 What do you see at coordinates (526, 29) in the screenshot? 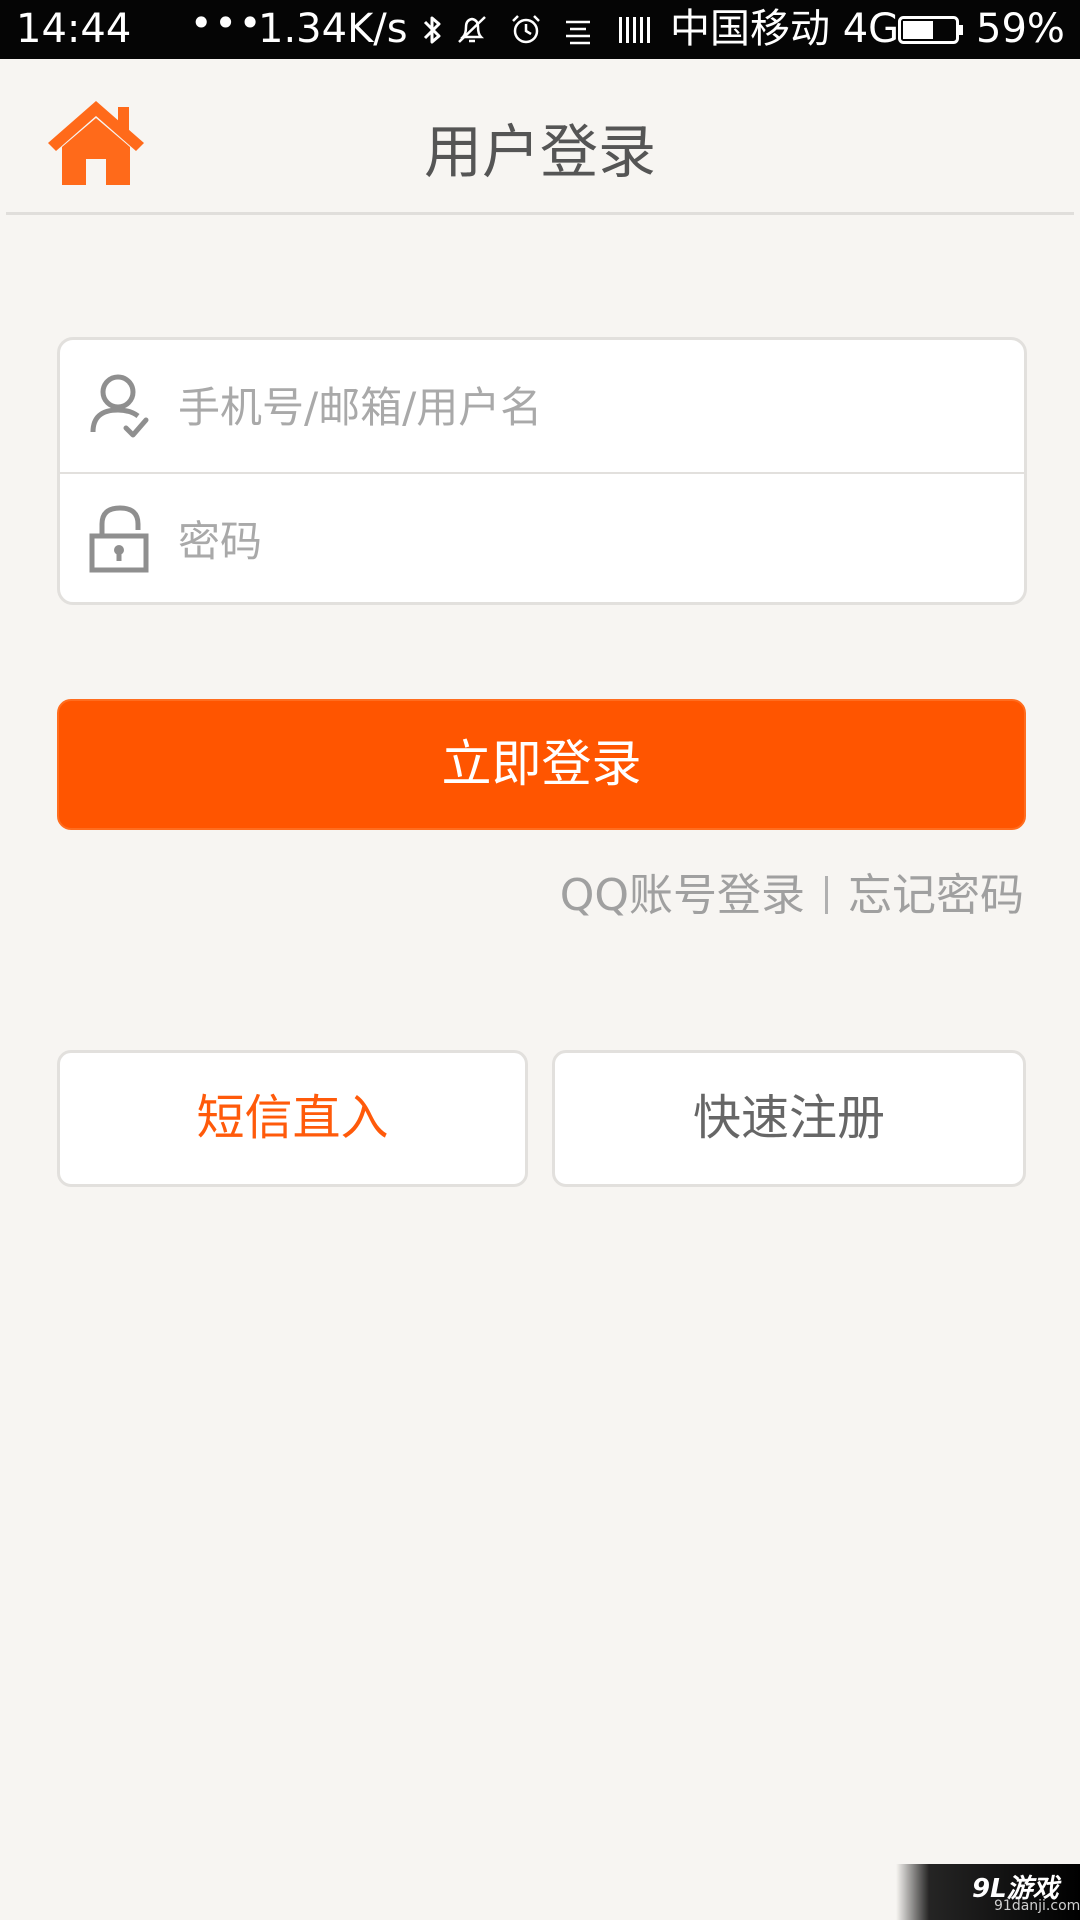
I see `alarm-icon` at bounding box center [526, 29].